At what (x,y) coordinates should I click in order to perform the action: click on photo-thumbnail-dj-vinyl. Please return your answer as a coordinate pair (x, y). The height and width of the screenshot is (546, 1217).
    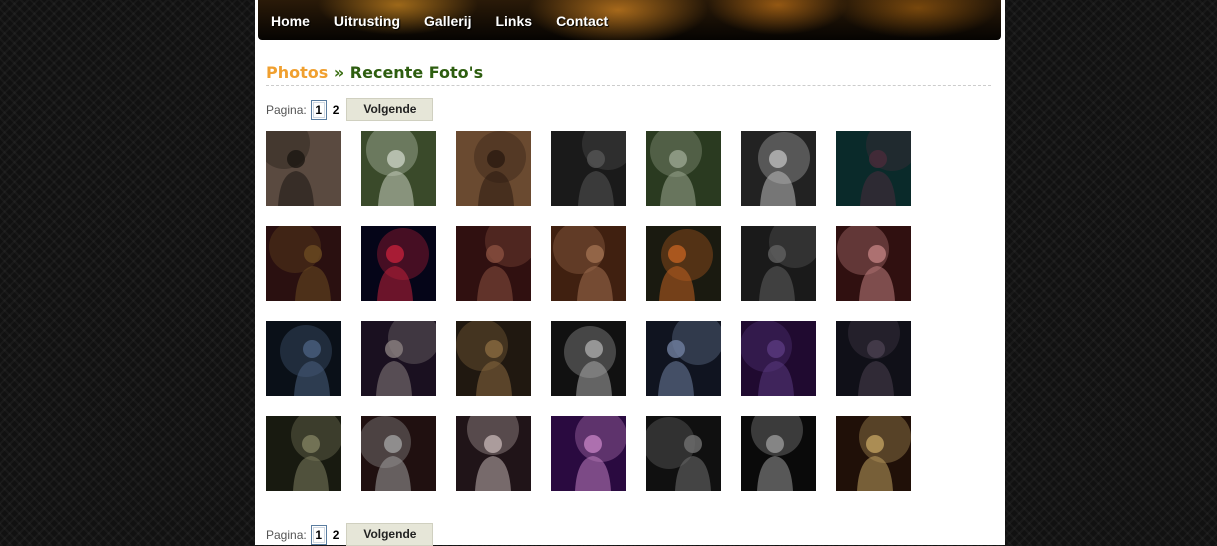
    Looking at the image, I should click on (873, 453).